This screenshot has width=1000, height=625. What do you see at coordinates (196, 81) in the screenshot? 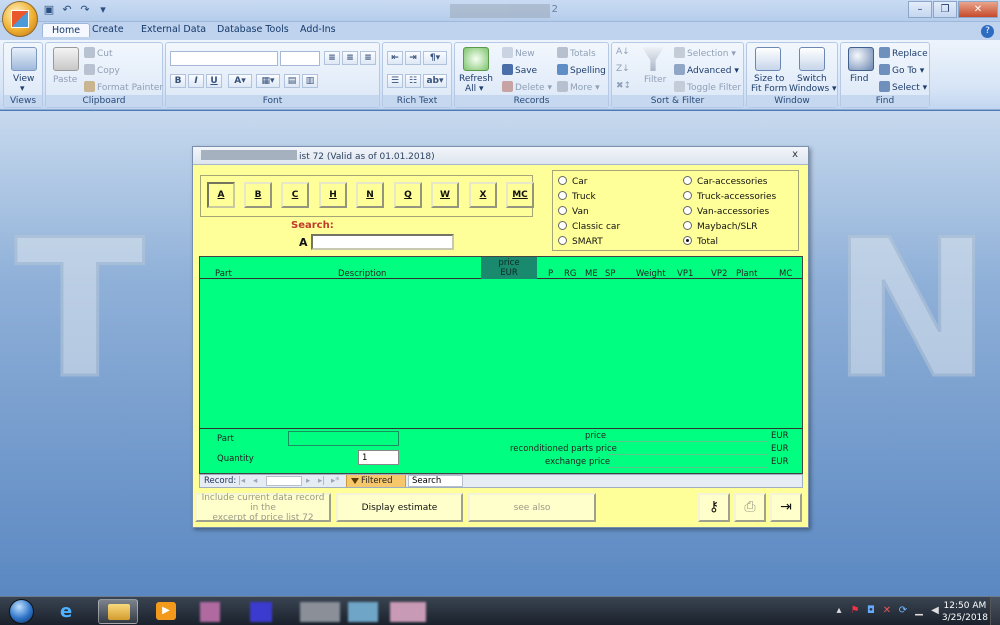
I see `italic-button: I` at bounding box center [196, 81].